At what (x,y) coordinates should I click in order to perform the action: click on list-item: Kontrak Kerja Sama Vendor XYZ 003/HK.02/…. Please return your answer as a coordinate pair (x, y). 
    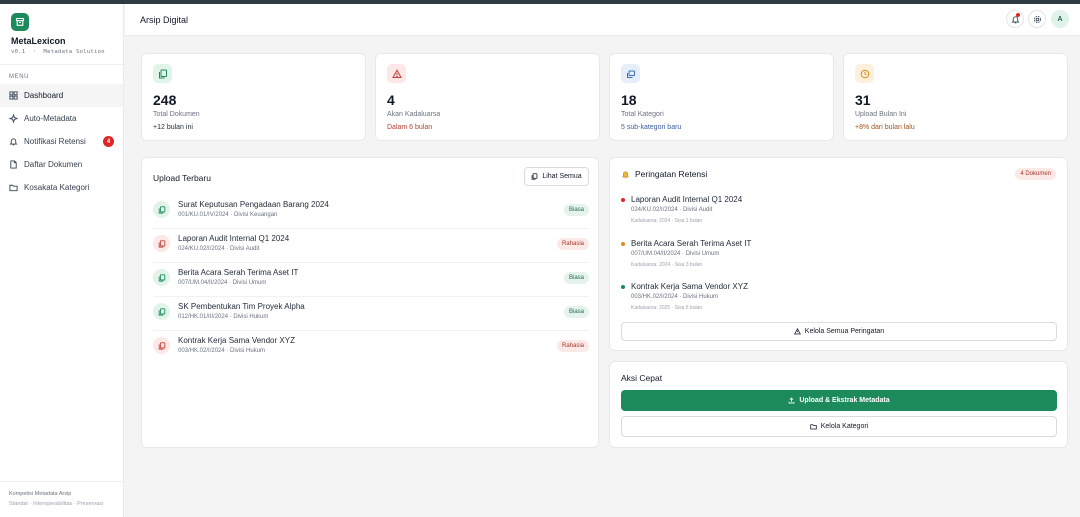
    Looking at the image, I should click on (371, 348).